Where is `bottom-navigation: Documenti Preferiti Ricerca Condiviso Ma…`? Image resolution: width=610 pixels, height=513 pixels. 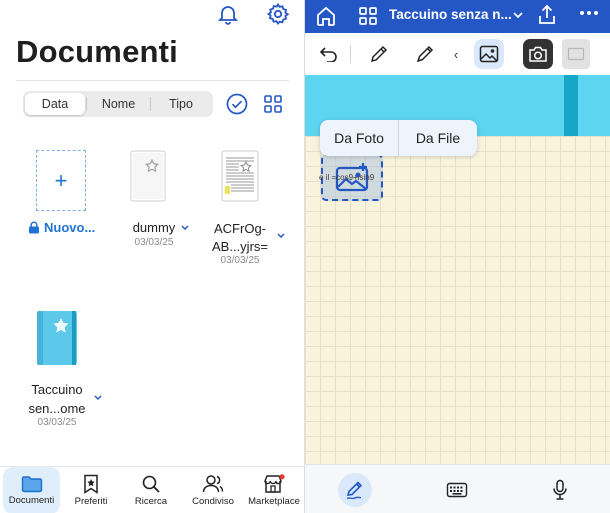 bottom-navigation: Documenti Preferiti Ricerca Condiviso Ma… is located at coordinates (152, 489).